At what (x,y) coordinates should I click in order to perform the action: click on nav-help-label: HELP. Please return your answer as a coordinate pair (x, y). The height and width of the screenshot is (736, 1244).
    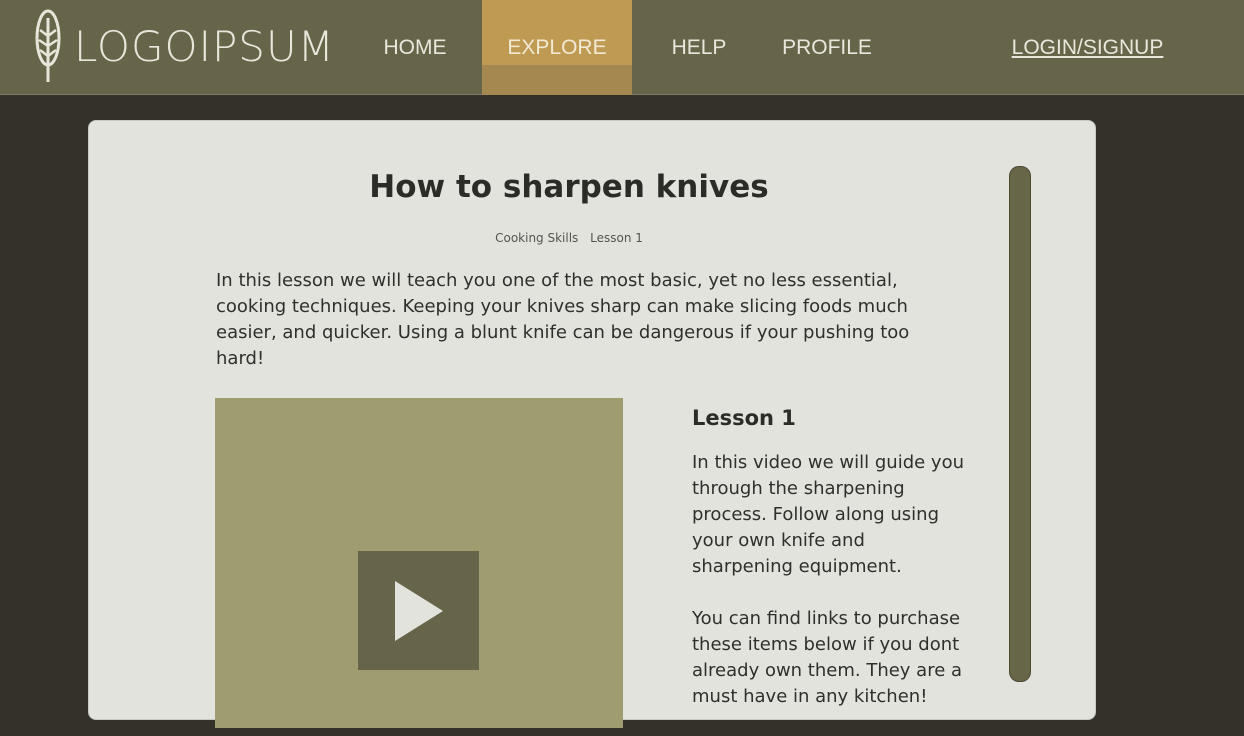
    Looking at the image, I should click on (699, 47).